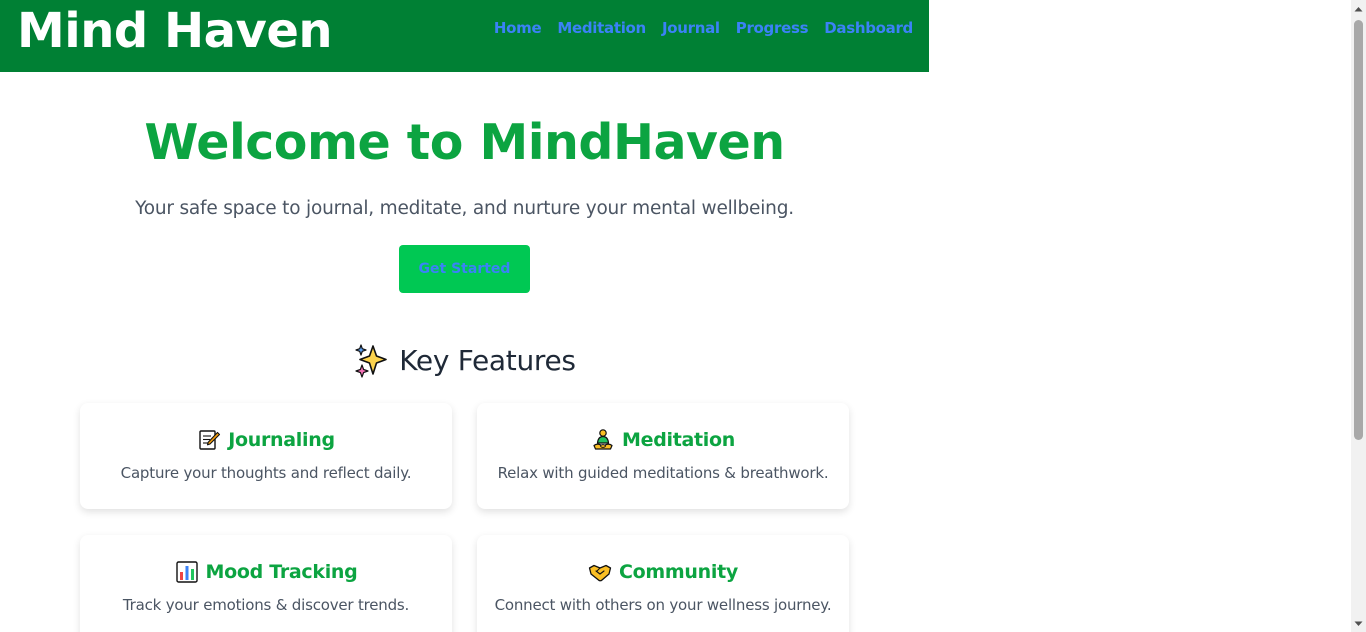  Describe the element at coordinates (281, 572) in the screenshot. I see `mood-tracking-title: Mood Tracking` at that location.